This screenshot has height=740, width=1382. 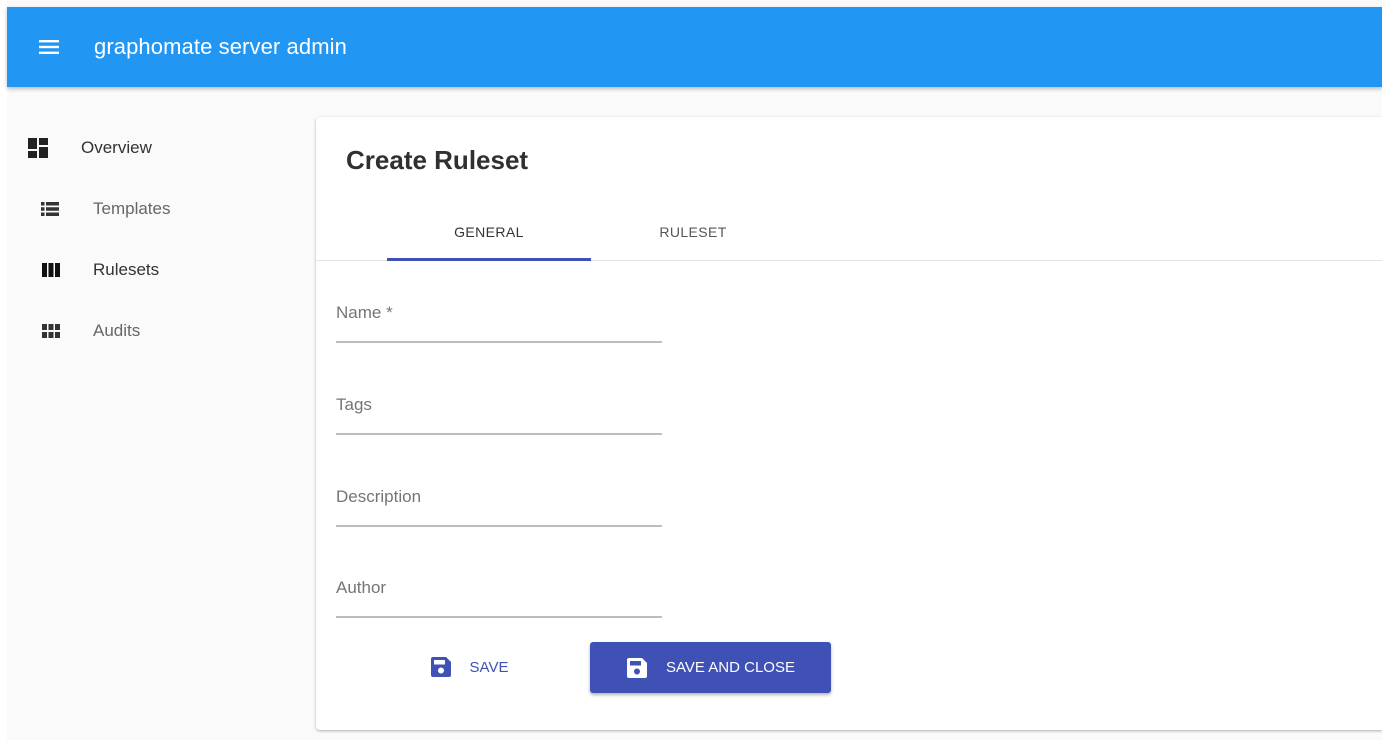 What do you see at coordinates (116, 147) in the screenshot?
I see `sidebar-item-label: Overview` at bounding box center [116, 147].